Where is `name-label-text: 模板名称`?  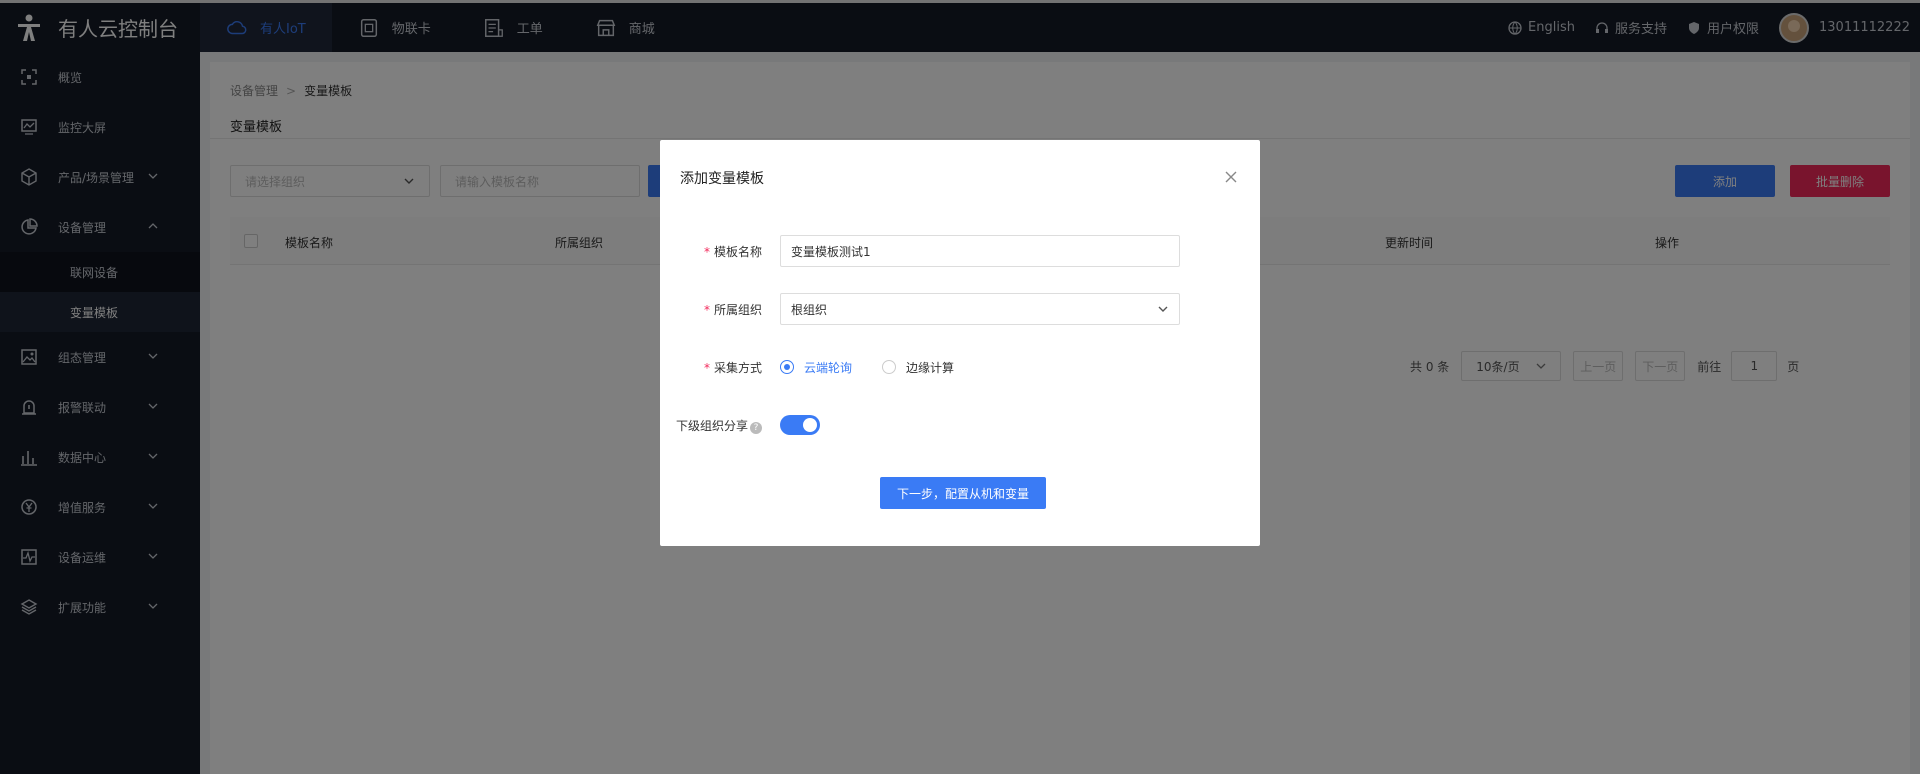 name-label-text: 模板名称 is located at coordinates (737, 251).